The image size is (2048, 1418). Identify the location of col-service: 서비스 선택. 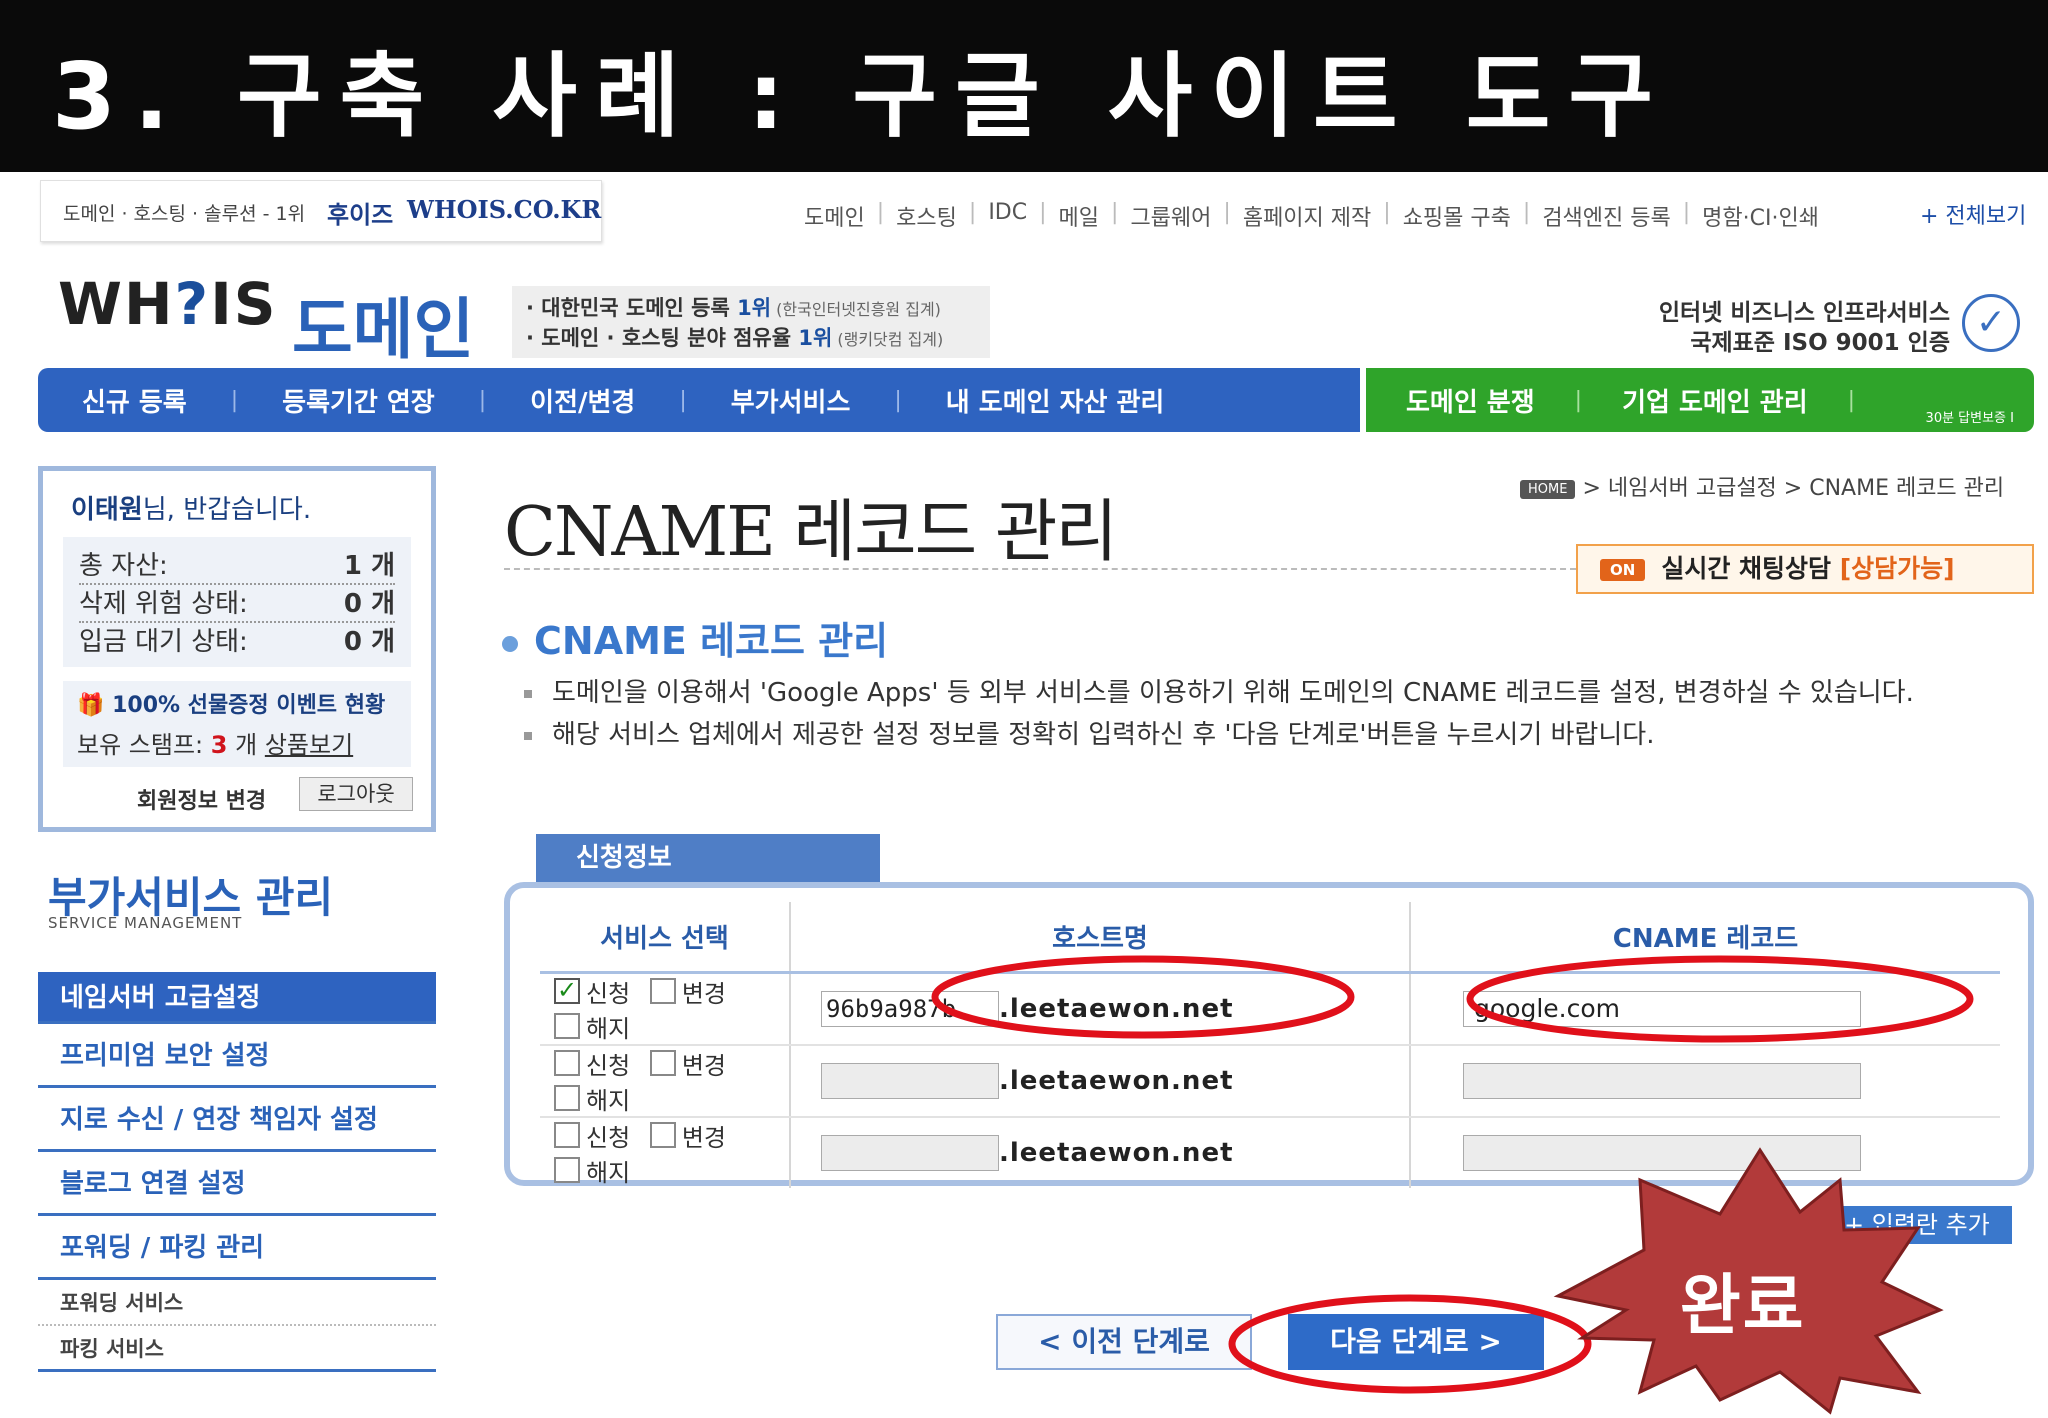
(665, 938).